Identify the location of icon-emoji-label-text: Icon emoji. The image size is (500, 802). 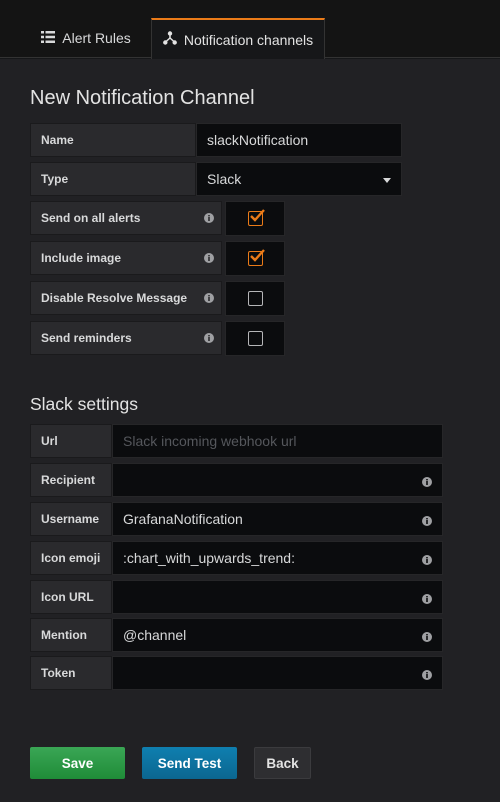
(71, 558).